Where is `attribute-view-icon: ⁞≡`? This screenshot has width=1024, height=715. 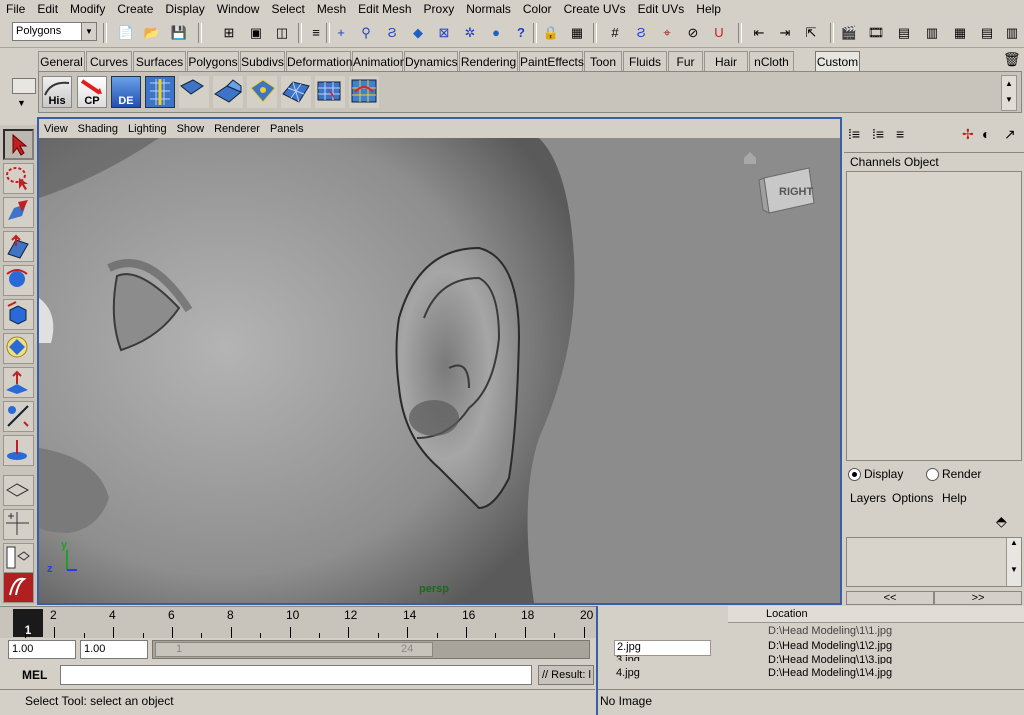 attribute-view-icon: ⁞≡ is located at coordinates (878, 134).